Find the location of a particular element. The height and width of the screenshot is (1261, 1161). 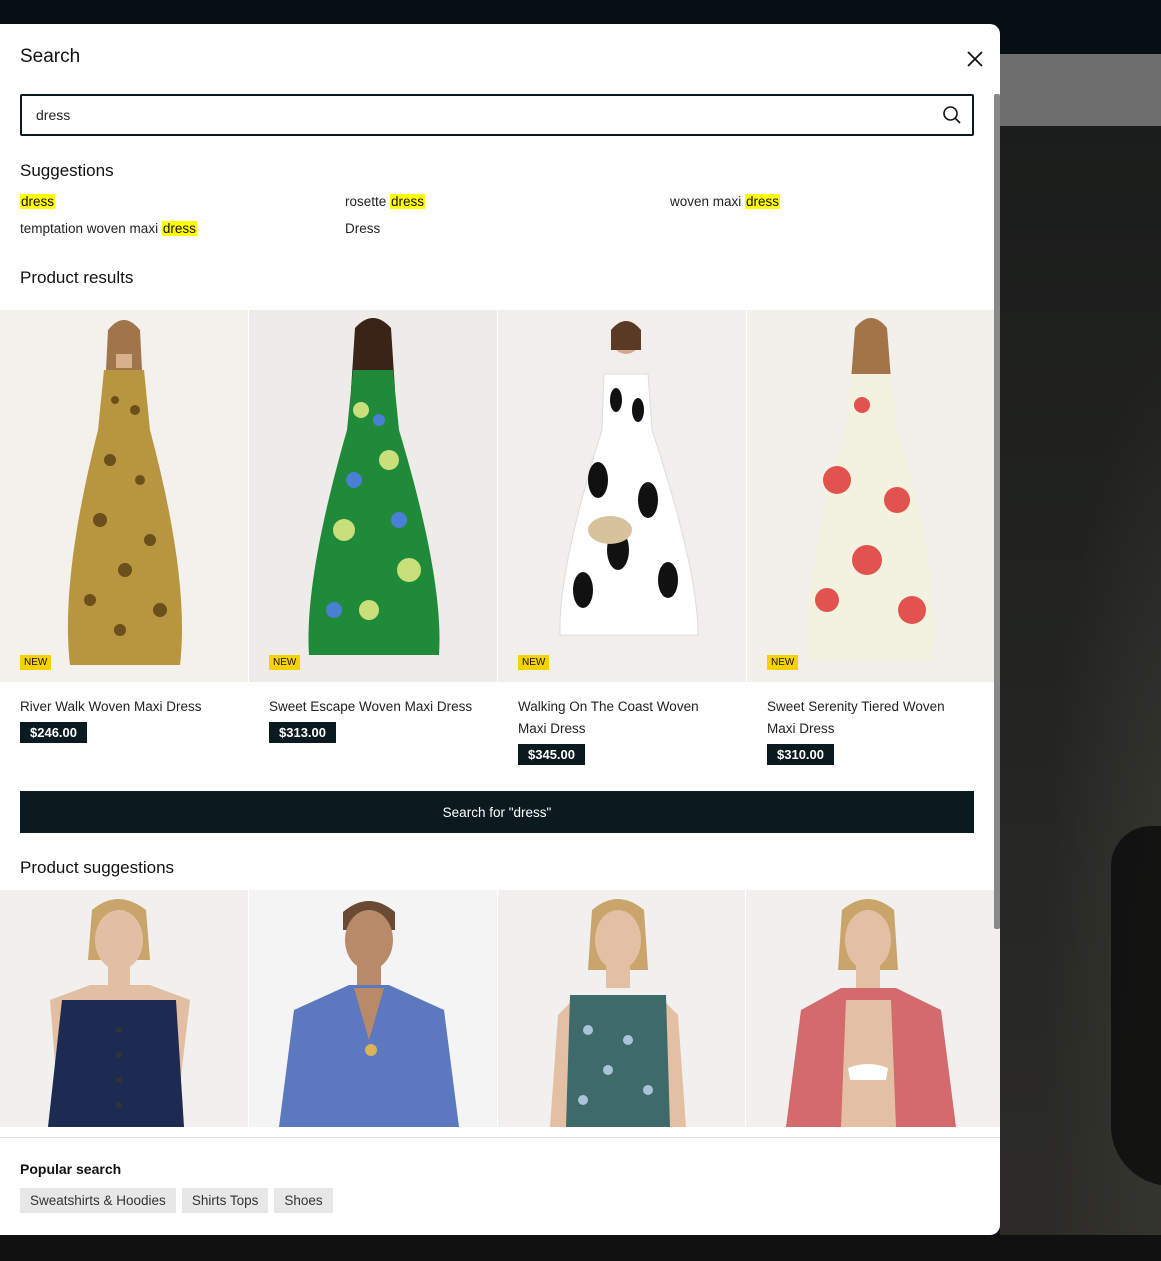

suggestion-item: woven maxi dress is located at coordinates (825, 201).